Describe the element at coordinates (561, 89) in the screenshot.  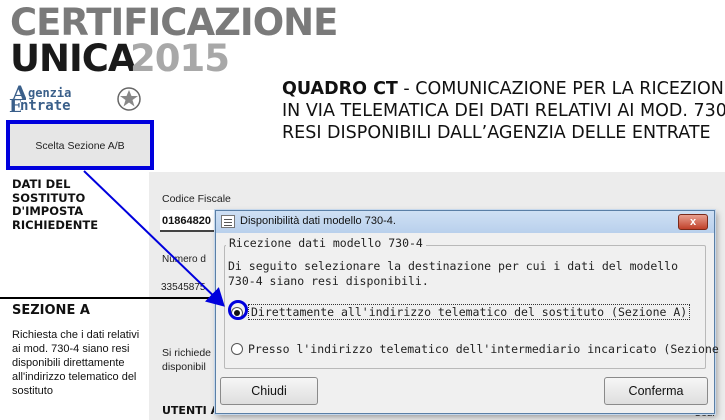
I see `quadro-title-line1: - COMUNICAZIONE PER LA RICEZIONE` at that location.